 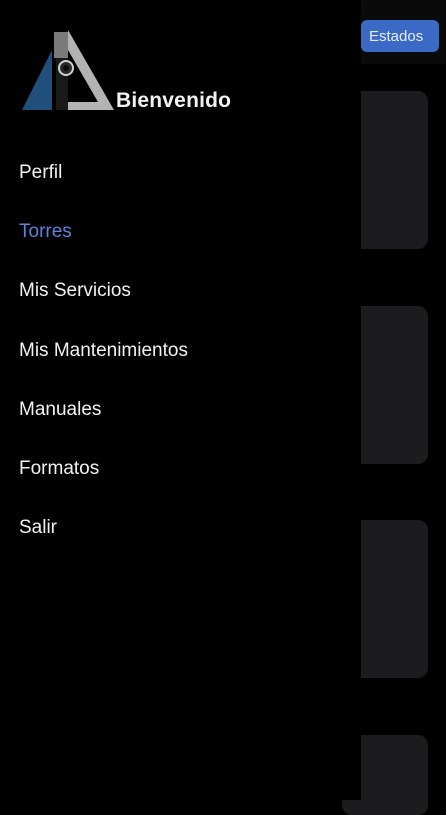 What do you see at coordinates (180, 528) in the screenshot?
I see `menu-item-salir: Salir` at bounding box center [180, 528].